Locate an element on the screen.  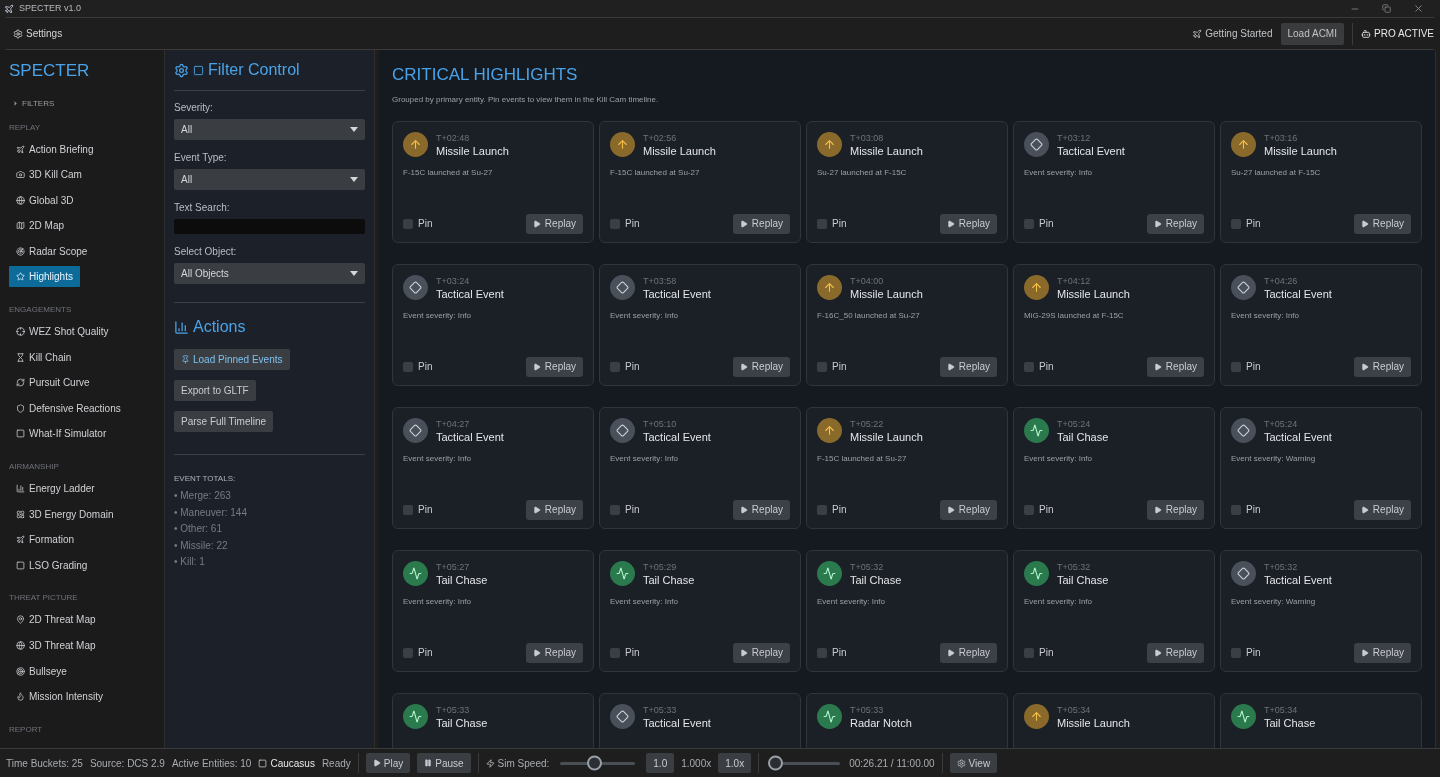
filters-toggle: FILTERS is located at coordinates (83, 103).